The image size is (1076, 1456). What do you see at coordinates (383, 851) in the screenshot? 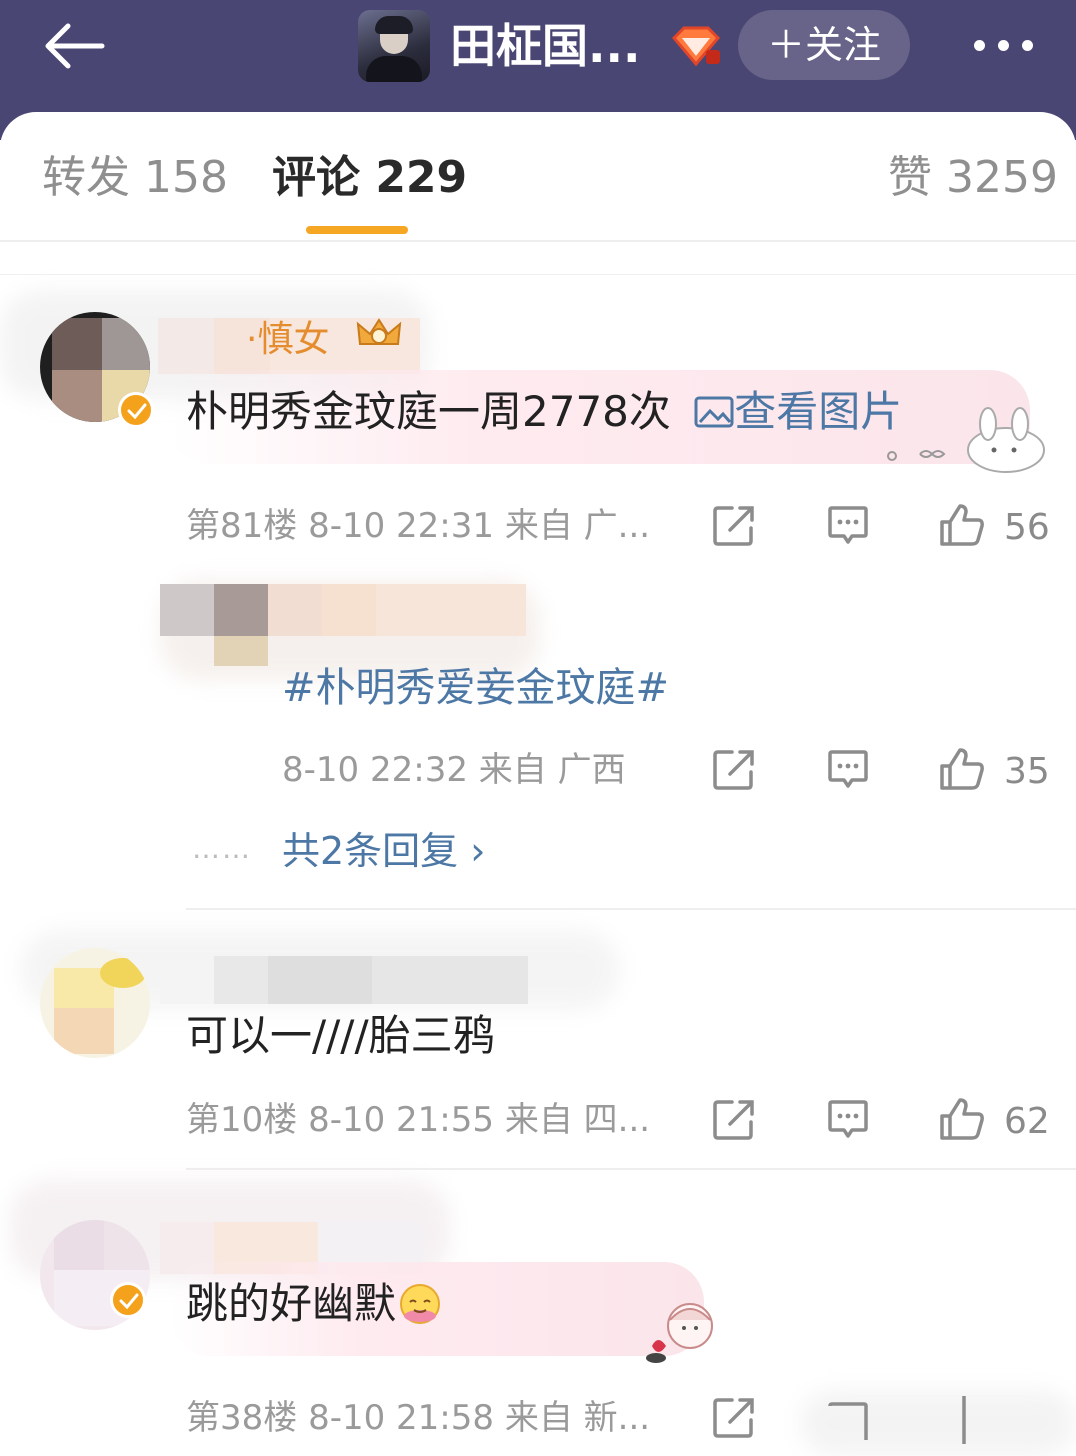
I see `more-replies-link: 共2条回复 ›` at bounding box center [383, 851].